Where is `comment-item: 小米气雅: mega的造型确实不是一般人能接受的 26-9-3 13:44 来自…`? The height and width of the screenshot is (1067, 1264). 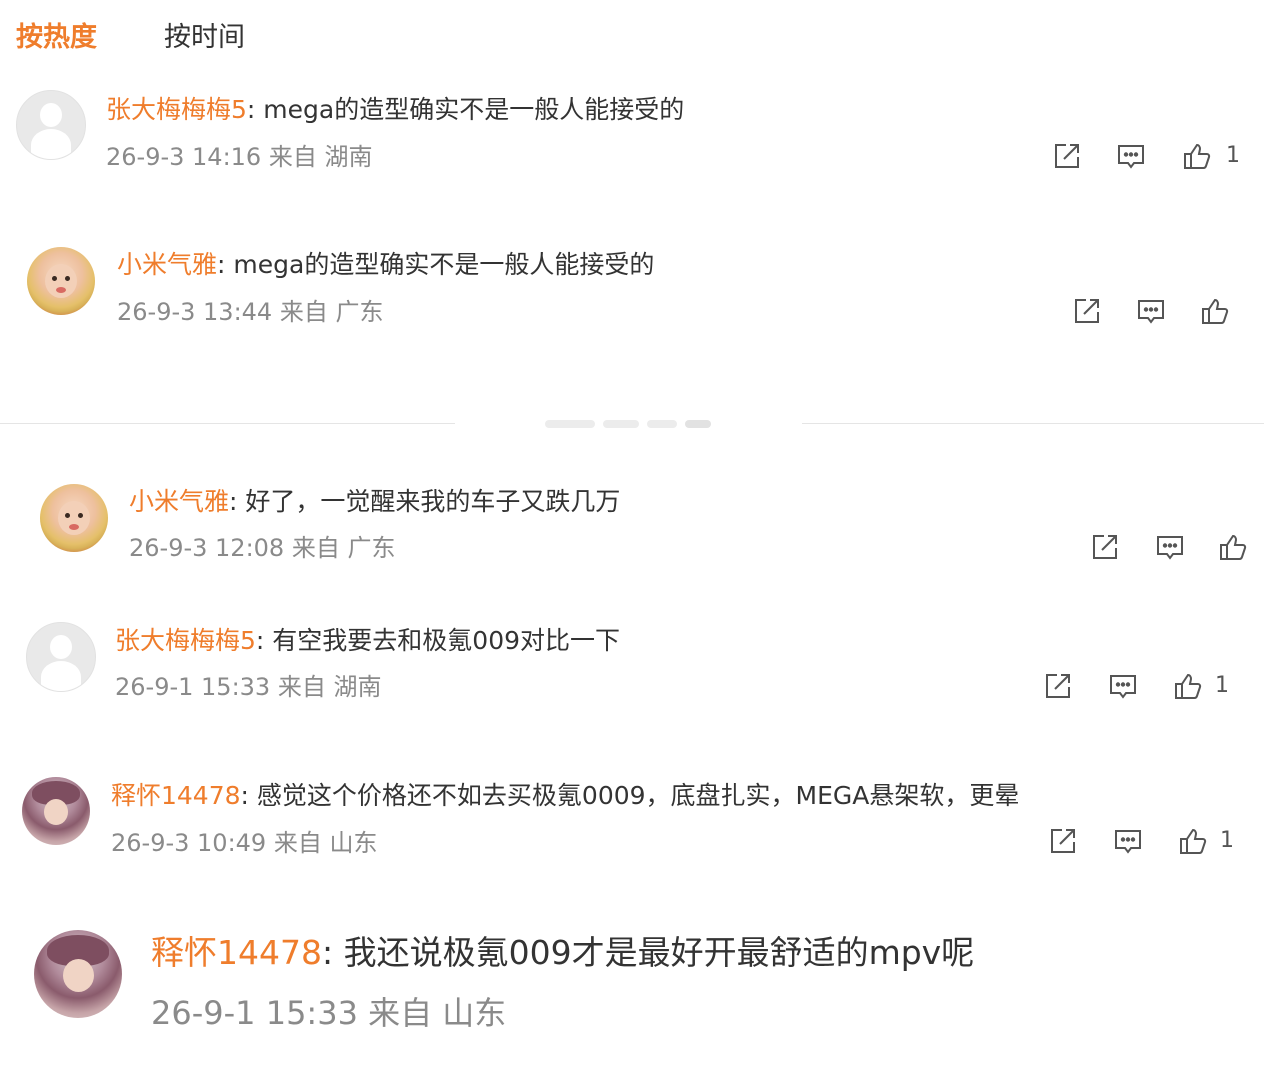
comment-item: 小米气雅: mega的造型确实不是一般人能接受的 26-9-3 13:44 来自… is located at coordinates (632, 300).